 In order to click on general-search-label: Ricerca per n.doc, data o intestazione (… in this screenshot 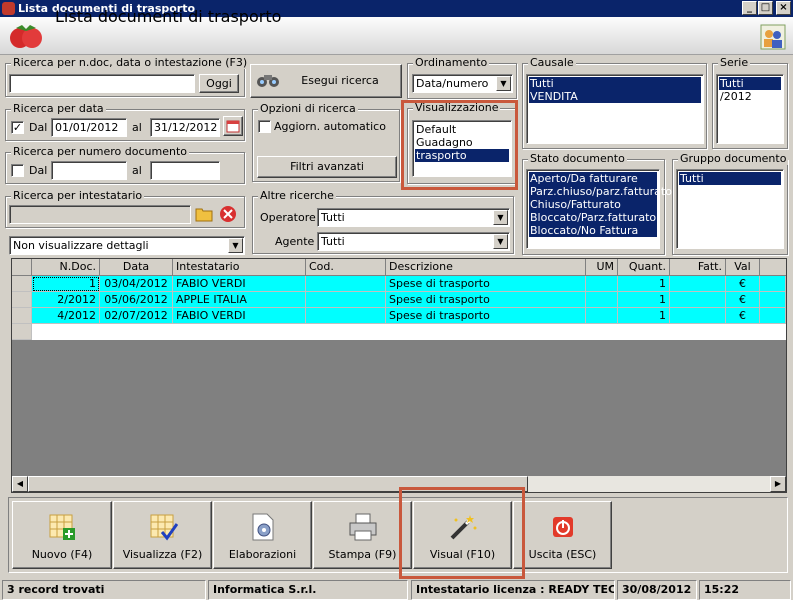, I will do `click(130, 62)`.